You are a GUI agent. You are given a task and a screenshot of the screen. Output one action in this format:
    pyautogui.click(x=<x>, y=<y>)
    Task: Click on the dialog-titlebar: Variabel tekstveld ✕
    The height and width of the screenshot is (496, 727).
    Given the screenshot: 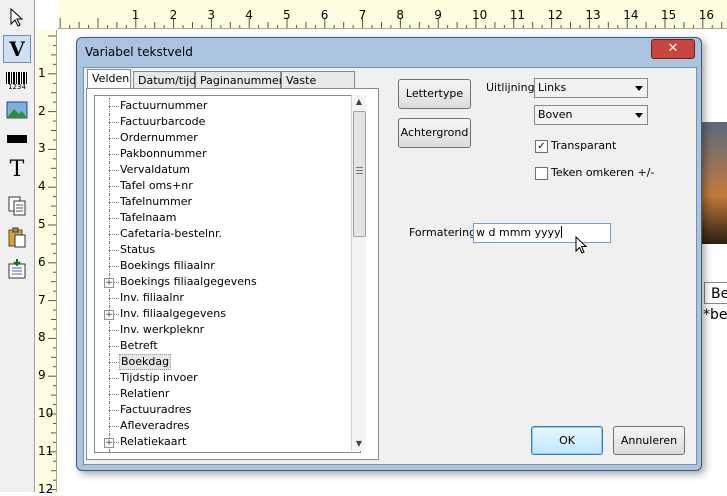 What is the action you would take?
    pyautogui.click(x=389, y=52)
    